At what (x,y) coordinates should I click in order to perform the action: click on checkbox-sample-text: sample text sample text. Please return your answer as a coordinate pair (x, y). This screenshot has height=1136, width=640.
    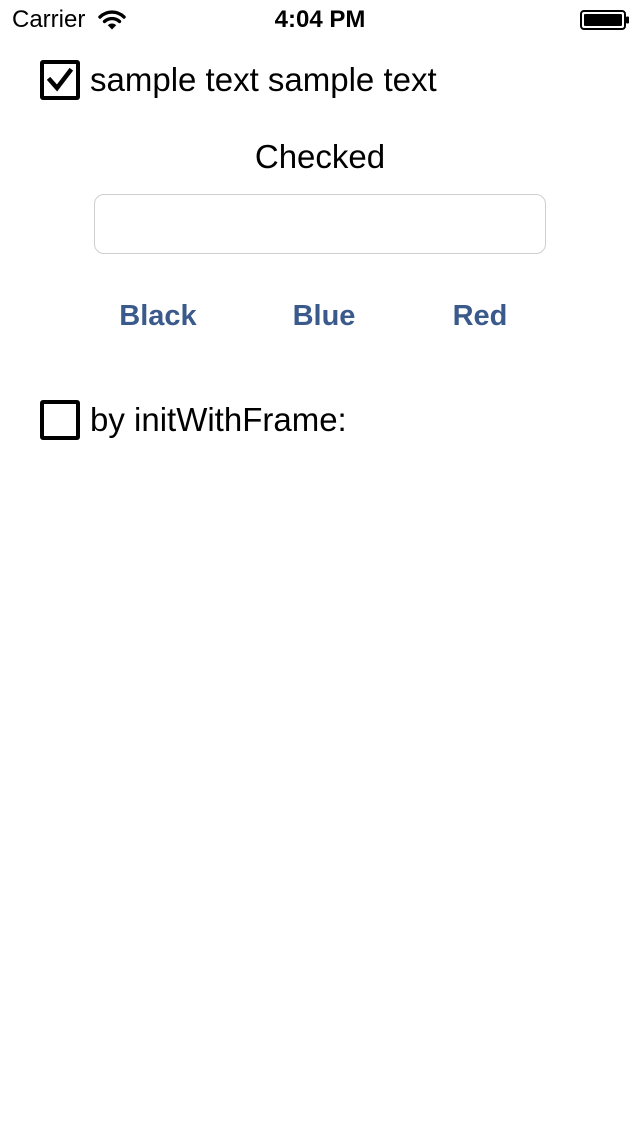
    Looking at the image, I should click on (238, 80).